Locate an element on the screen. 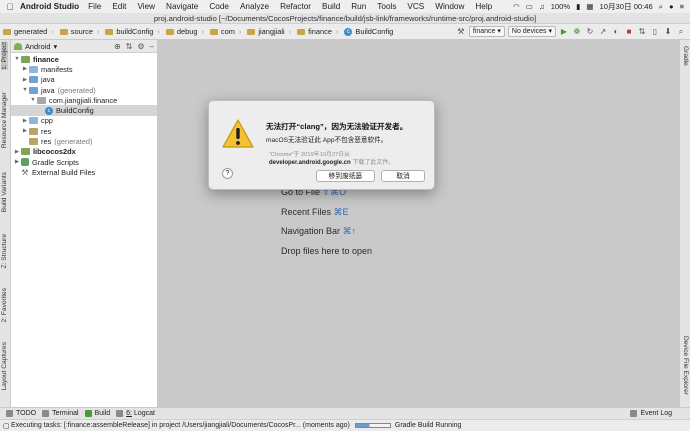 This screenshot has width=690, height=431. user-icon: ● is located at coordinates (671, 6).